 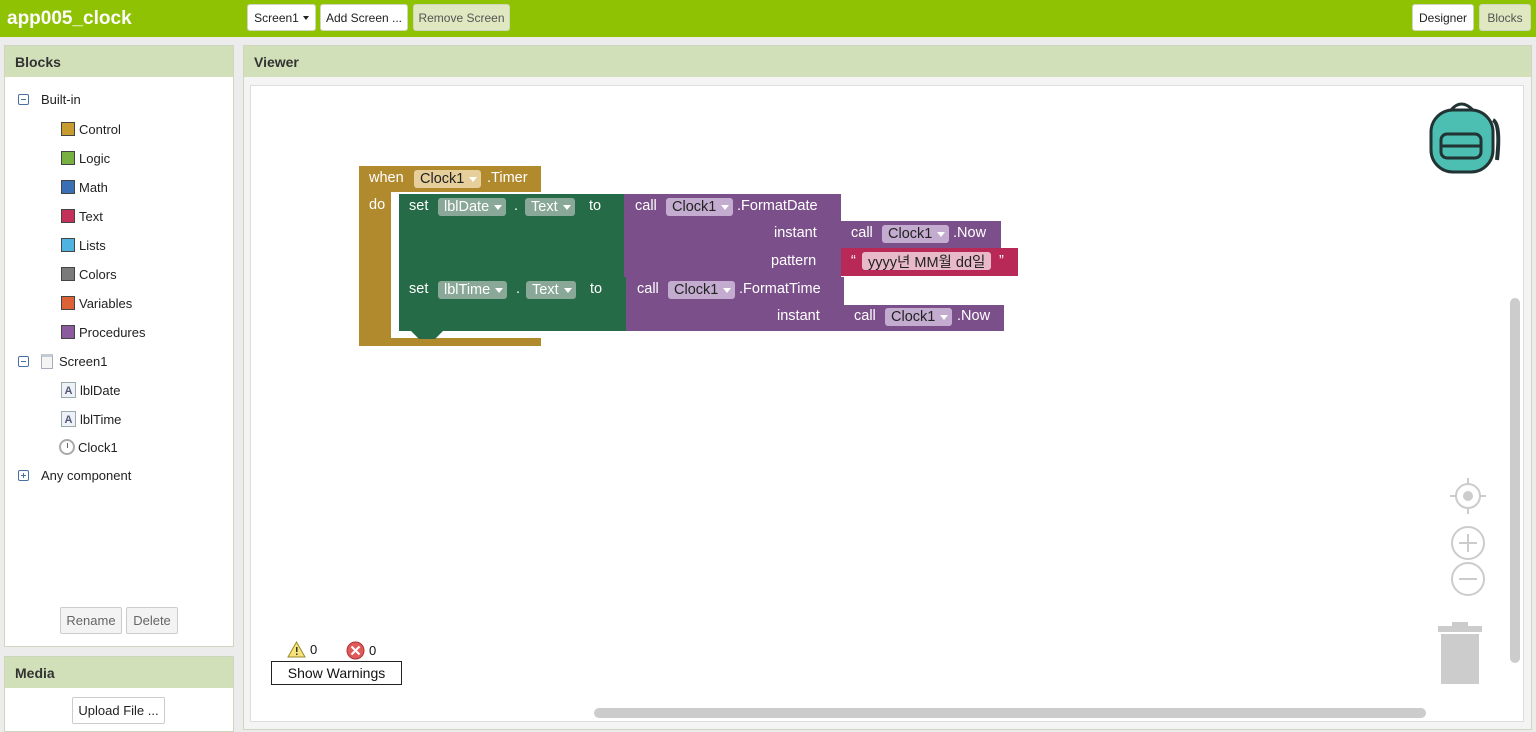 What do you see at coordinates (61, 99) in the screenshot?
I see `tree-builtin-label: Built-in` at bounding box center [61, 99].